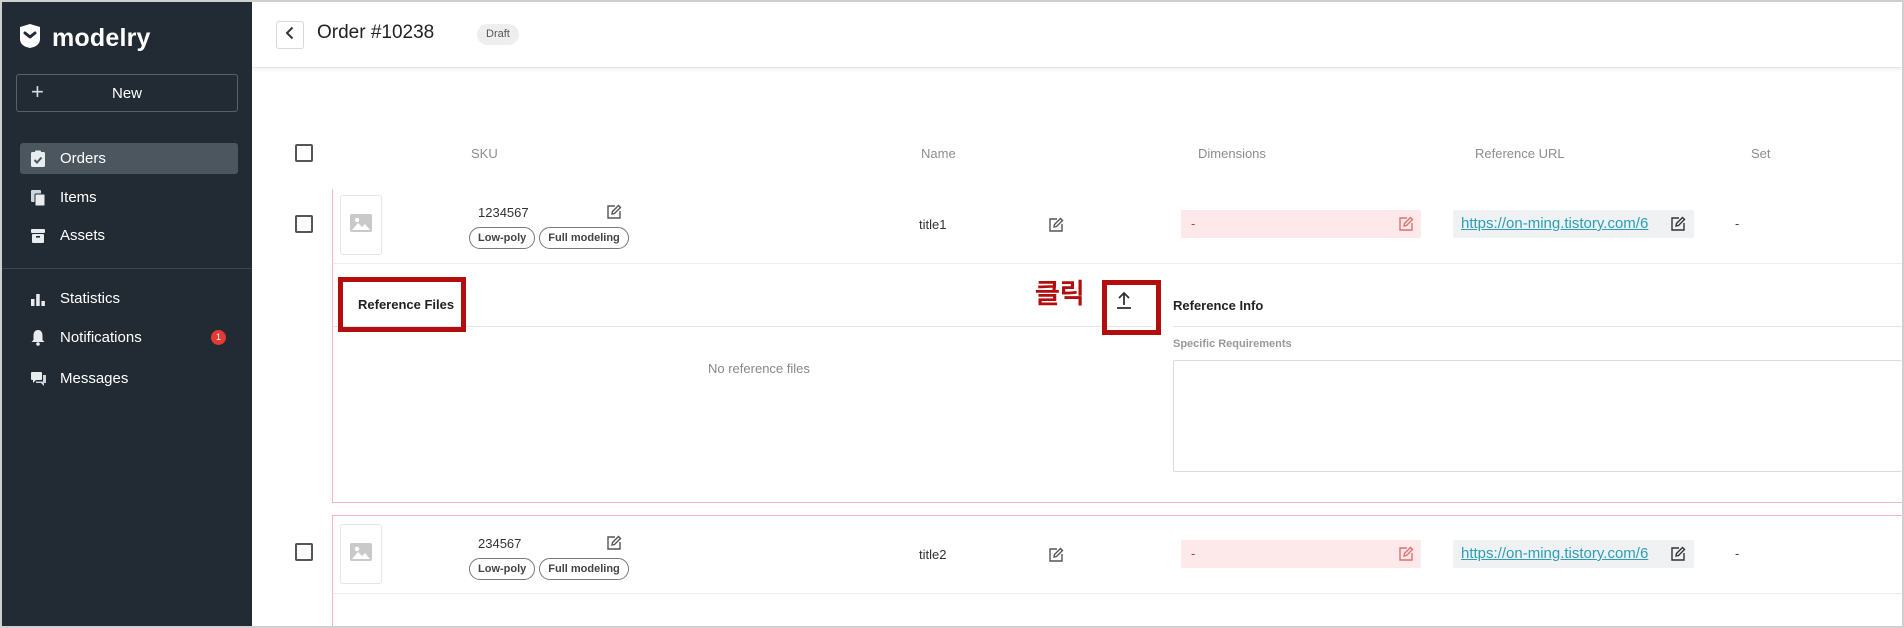  I want to click on page-header: Order #10238 Draft, so click(1077, 35).